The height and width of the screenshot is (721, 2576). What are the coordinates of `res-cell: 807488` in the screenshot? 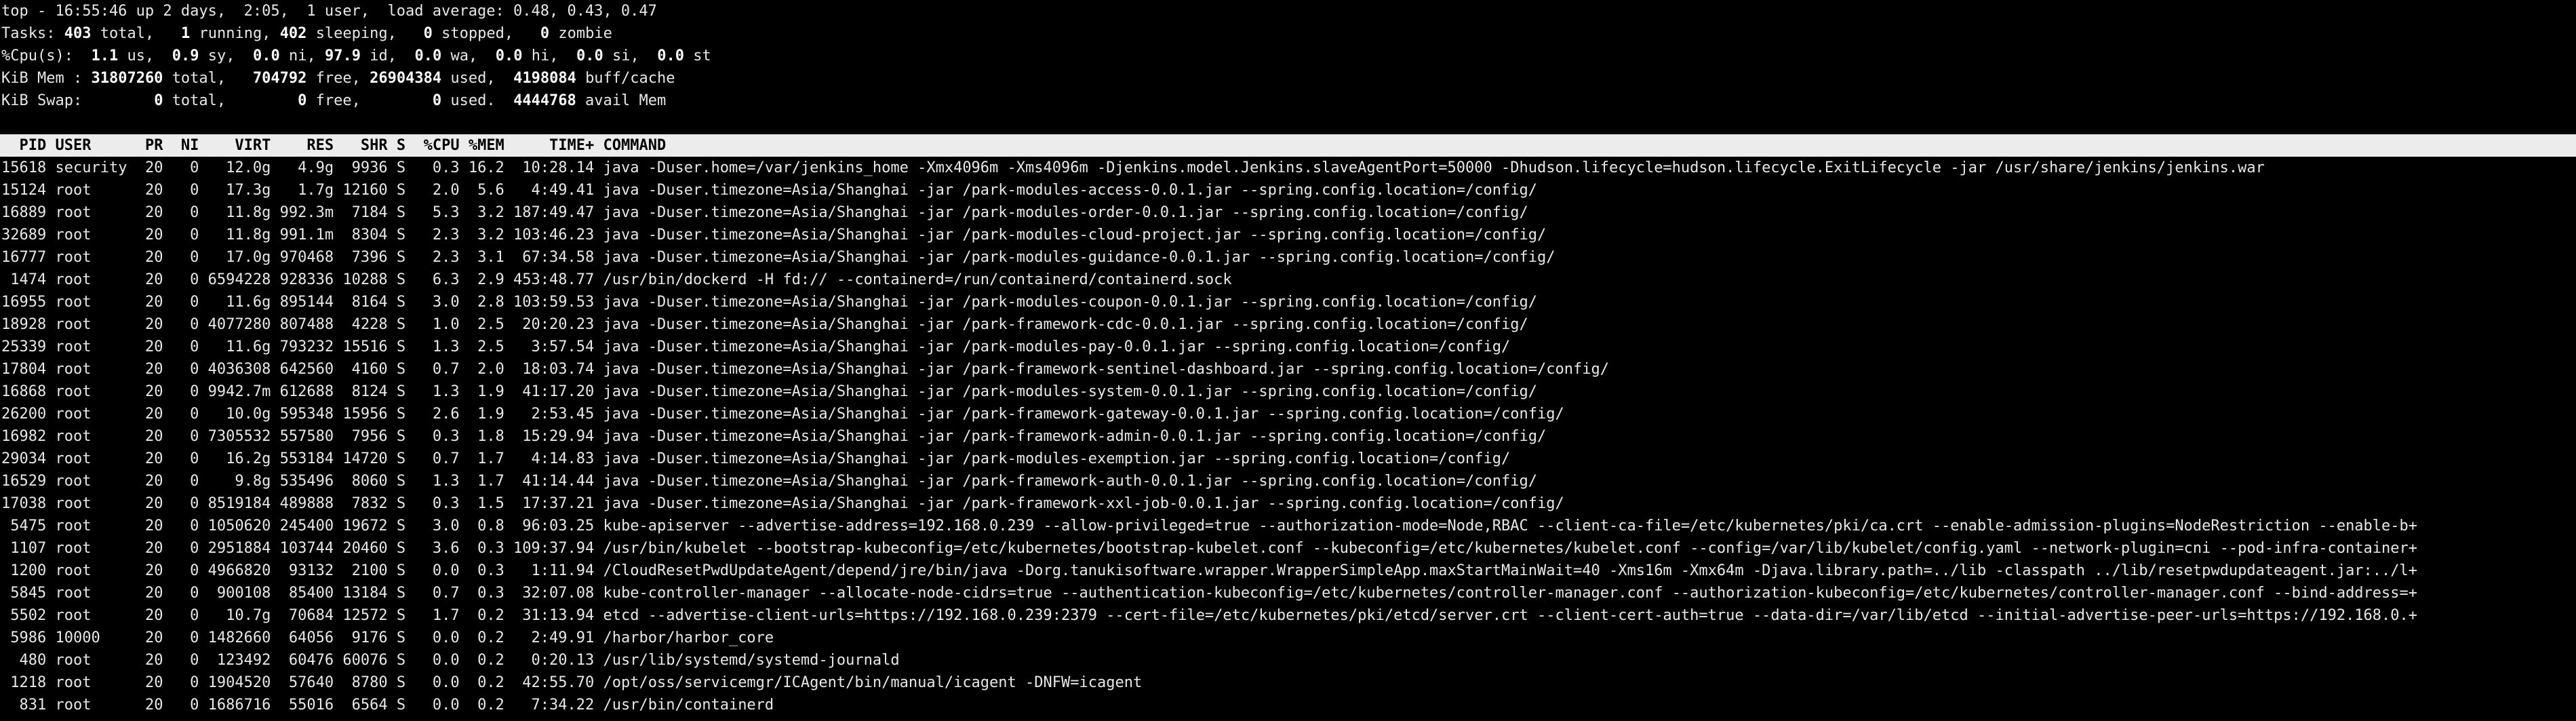 It's located at (302, 324).